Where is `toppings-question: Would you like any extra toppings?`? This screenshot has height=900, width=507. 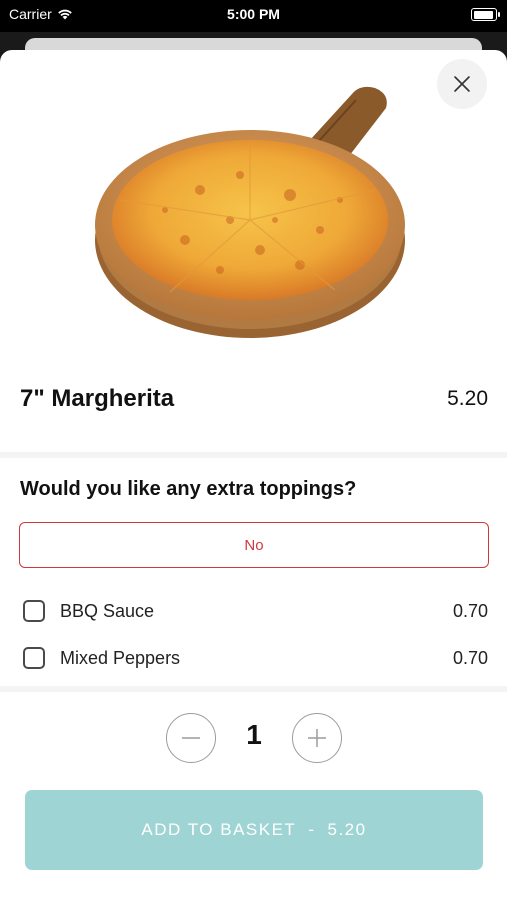
toppings-question: Would you like any extra toppings? is located at coordinates (188, 489).